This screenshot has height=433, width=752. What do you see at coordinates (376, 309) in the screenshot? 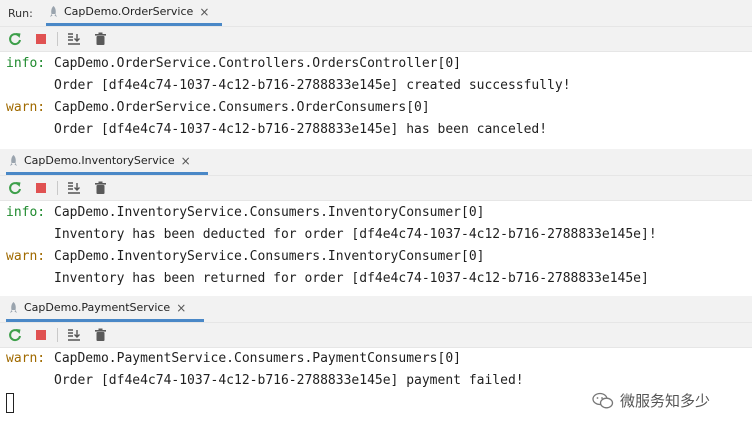
I see `run-tab-bar-payment: CapDemo.PaymentService ×` at bounding box center [376, 309].